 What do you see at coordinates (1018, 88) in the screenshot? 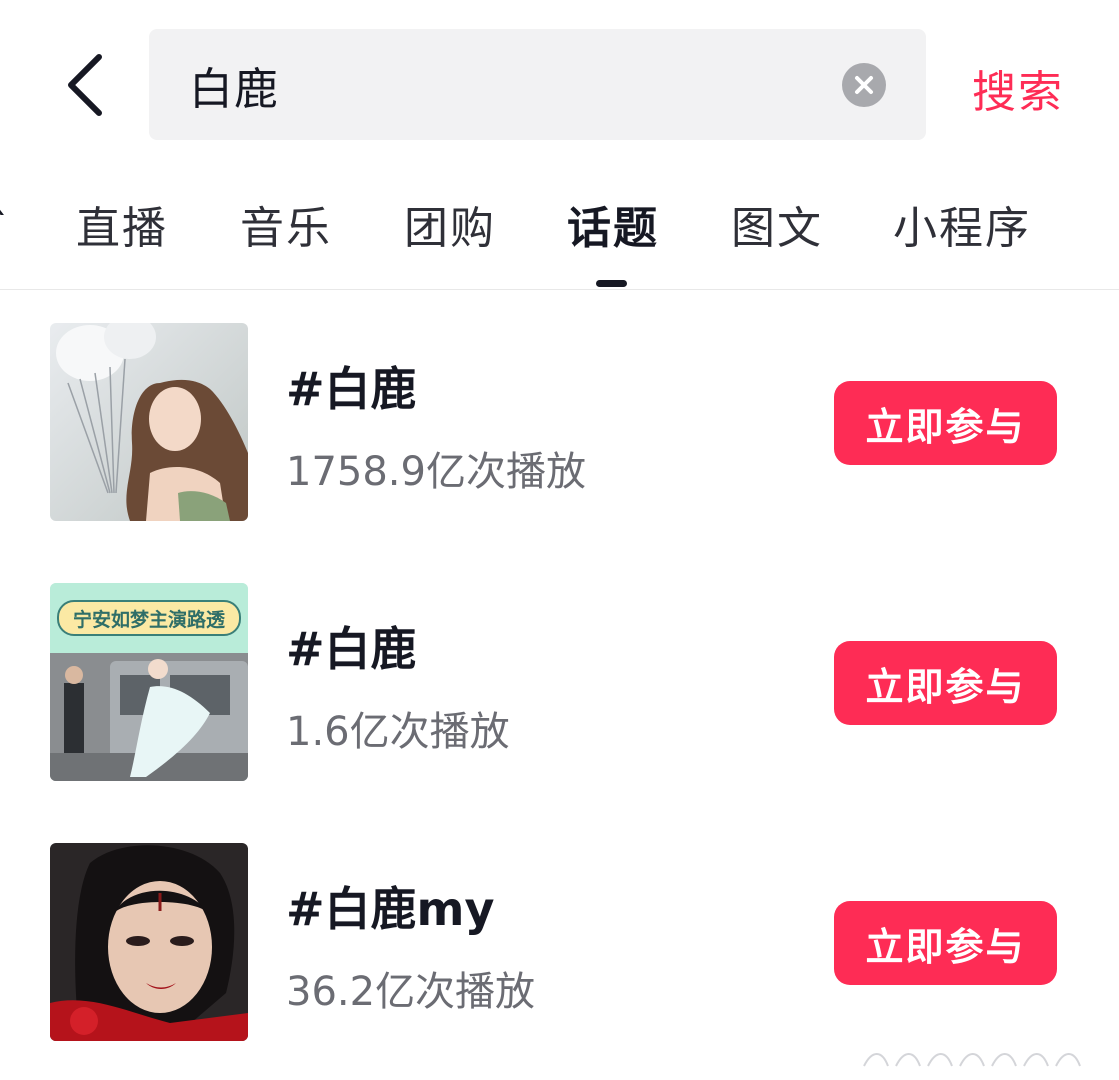
I see `search-button: 搜索` at bounding box center [1018, 88].